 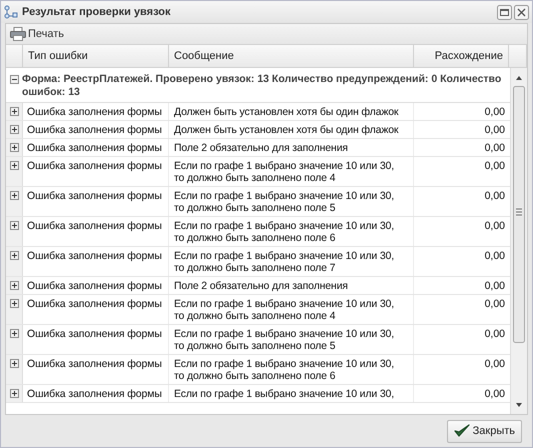 I want to click on checkmark-icon, so click(x=462, y=431).